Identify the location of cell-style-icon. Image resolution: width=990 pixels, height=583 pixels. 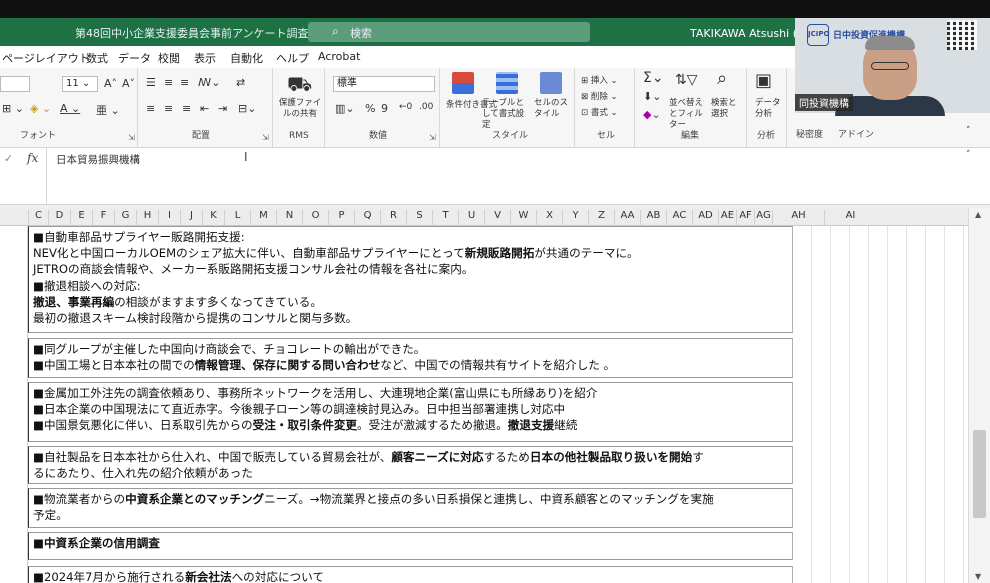
(551, 83).